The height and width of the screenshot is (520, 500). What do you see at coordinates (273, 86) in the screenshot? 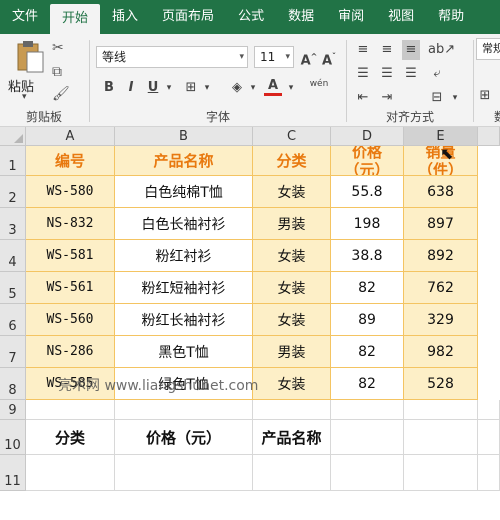
I see `font-color-button: A` at bounding box center [273, 86].